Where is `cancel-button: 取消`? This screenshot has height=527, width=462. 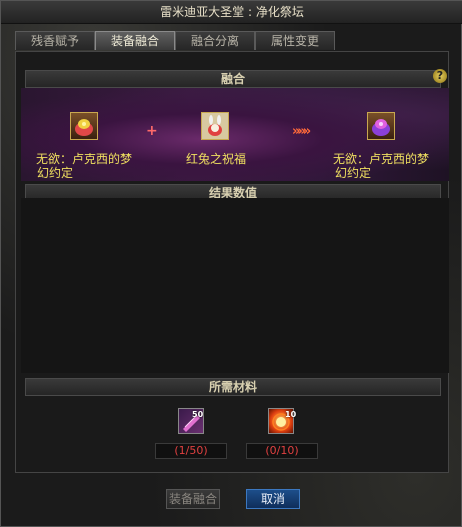
cancel-button: 取消 is located at coordinates (273, 499).